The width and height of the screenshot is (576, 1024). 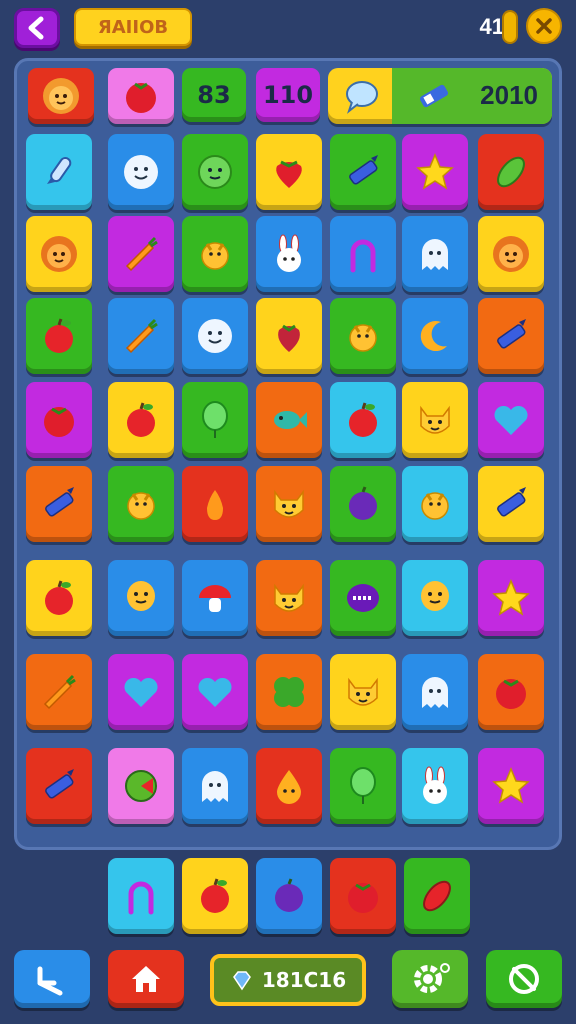 I want to click on heart-icon, so click(x=215, y=692).